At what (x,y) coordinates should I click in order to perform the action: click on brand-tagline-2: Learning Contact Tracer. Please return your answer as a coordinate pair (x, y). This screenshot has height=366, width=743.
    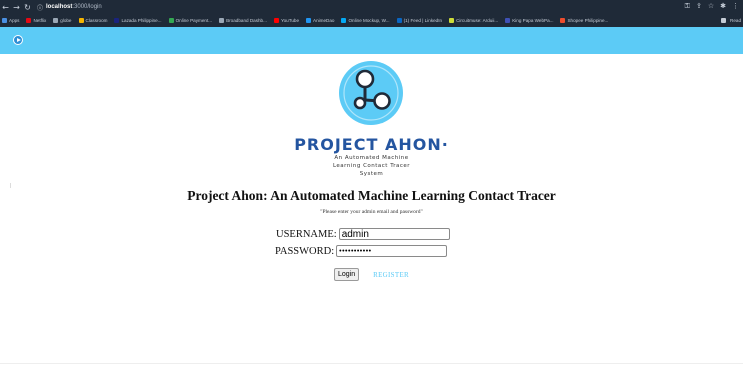
    Looking at the image, I should click on (371, 166).